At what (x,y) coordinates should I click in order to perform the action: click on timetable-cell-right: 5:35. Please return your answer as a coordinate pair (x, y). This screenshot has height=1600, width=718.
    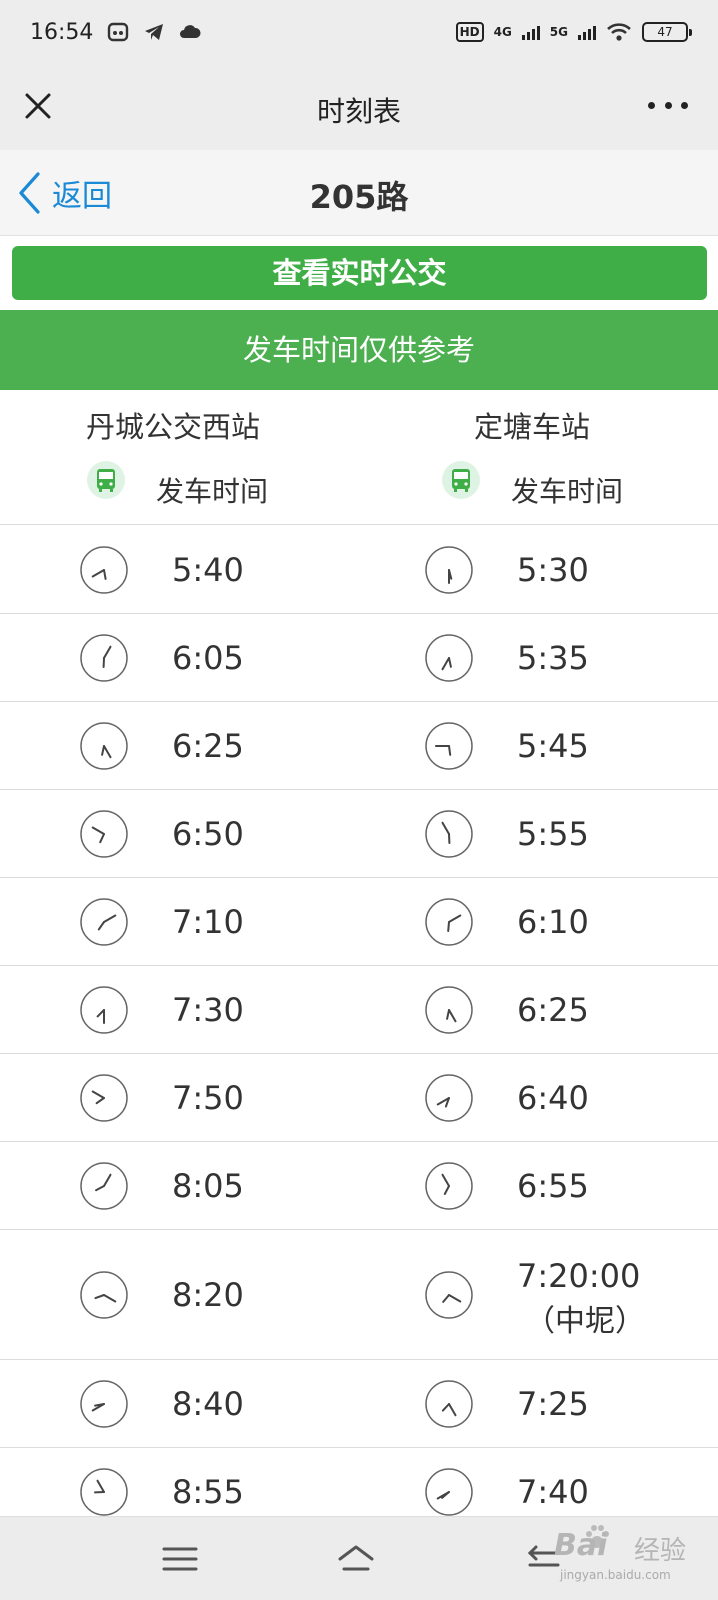
    Looking at the image, I should click on (538, 657).